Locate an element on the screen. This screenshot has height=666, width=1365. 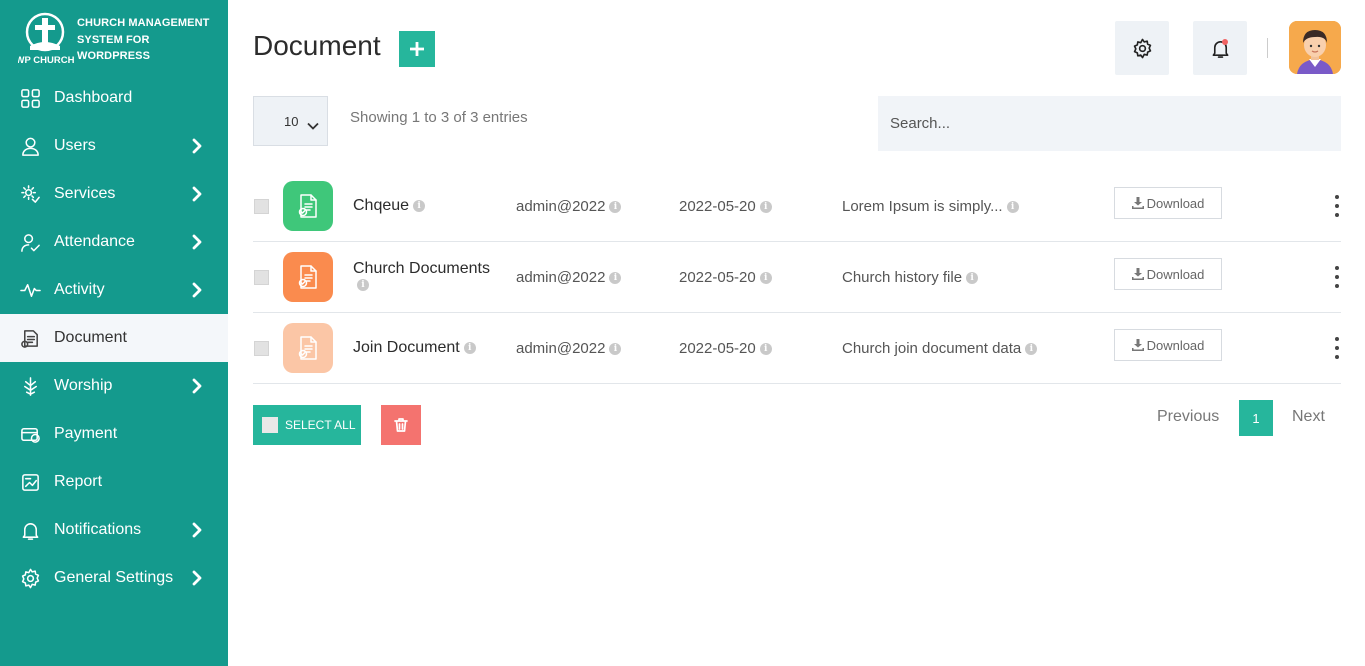
page-size-value: 10 is located at coordinates (291, 121).